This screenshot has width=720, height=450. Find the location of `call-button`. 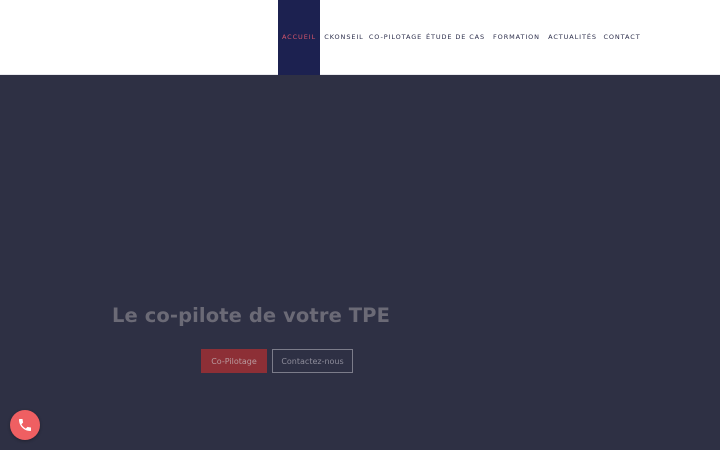

call-button is located at coordinates (25, 425).